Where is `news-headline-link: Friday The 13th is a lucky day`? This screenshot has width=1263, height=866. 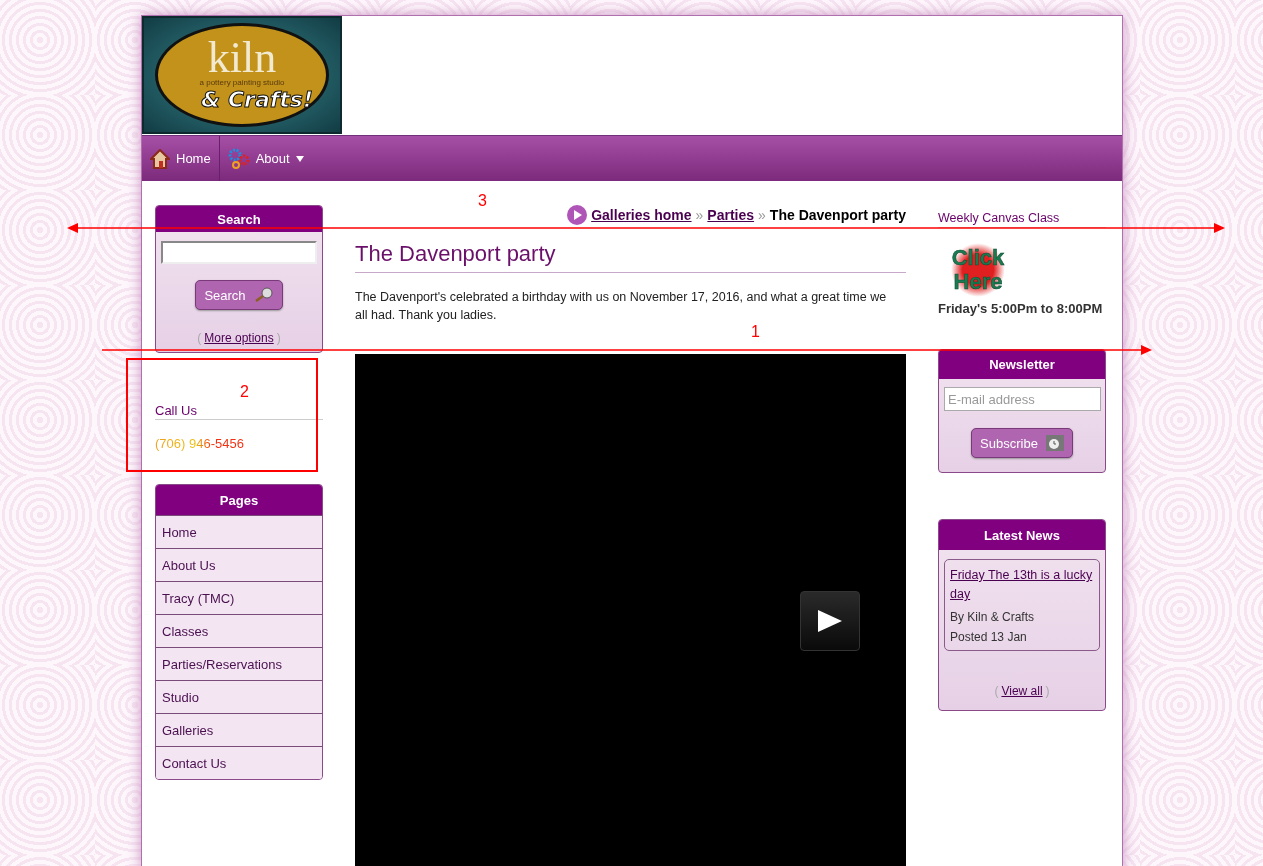
news-headline-link: Friday The 13th is a lucky day is located at coordinates (1022, 585).